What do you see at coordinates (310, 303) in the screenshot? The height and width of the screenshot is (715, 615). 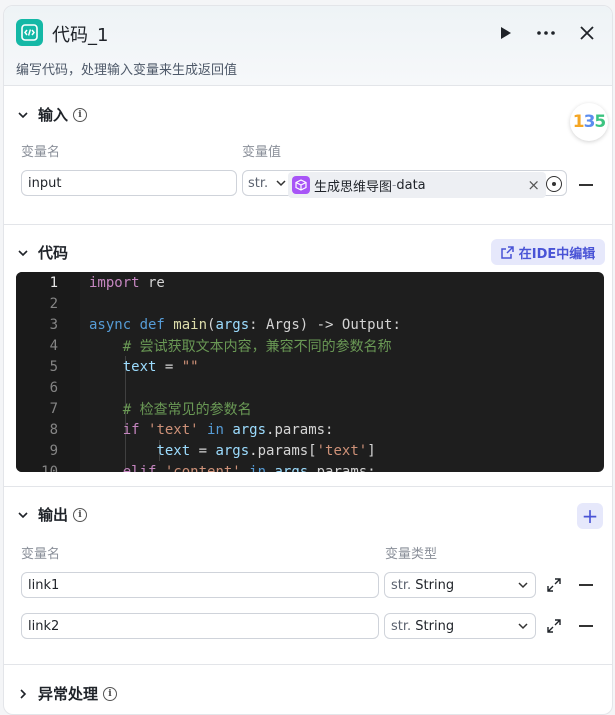 I see `code-line: 2` at bounding box center [310, 303].